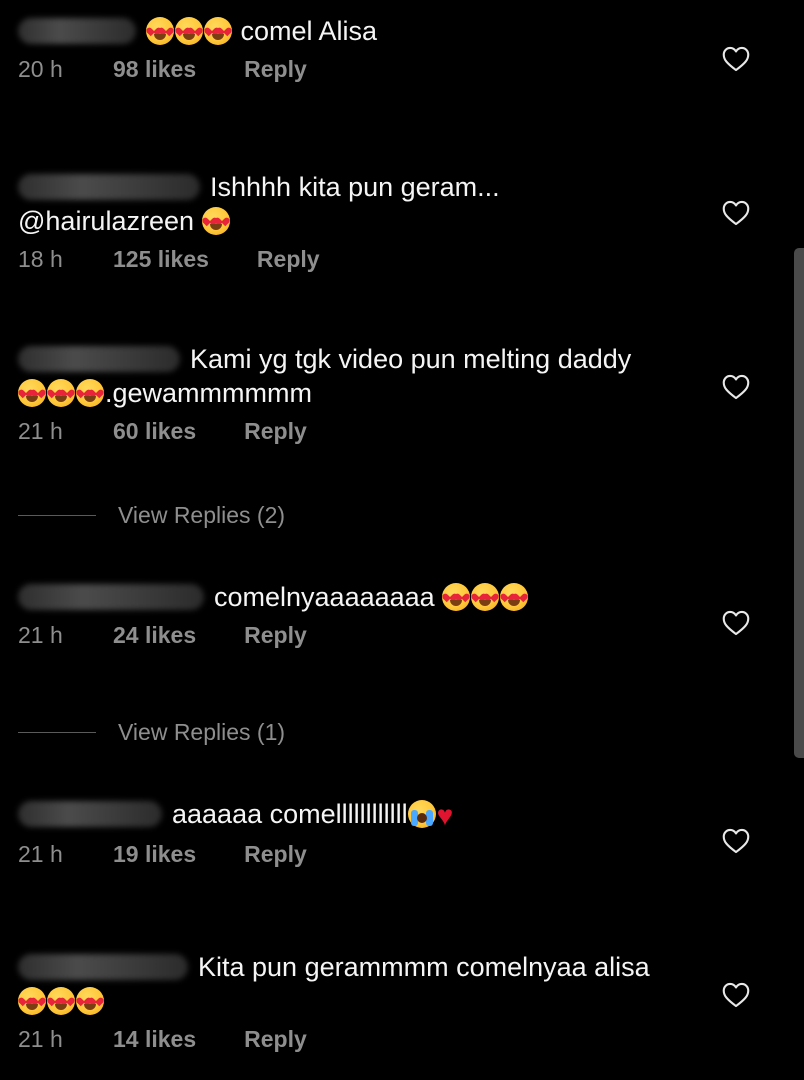 The height and width of the screenshot is (1080, 804). Describe the element at coordinates (208, 393) in the screenshot. I see `comment-text-continued: .gewammmmmm` at that location.